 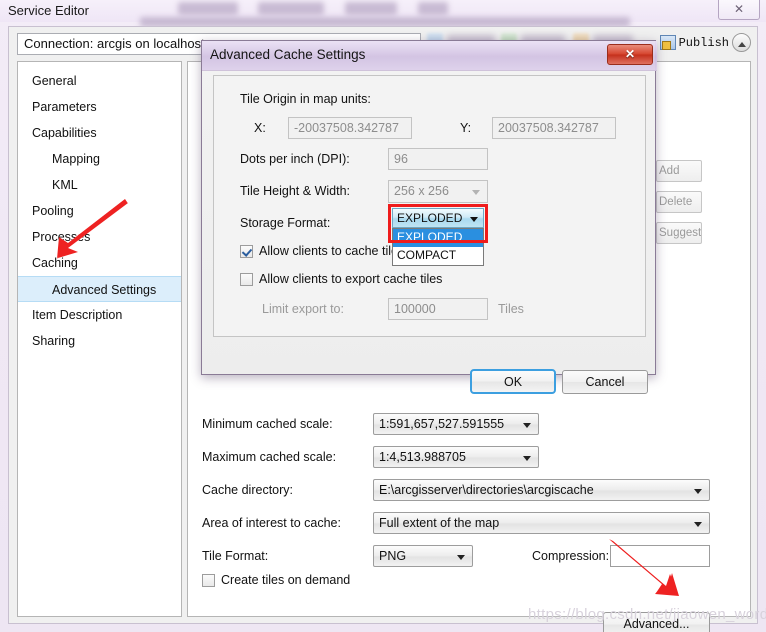 I want to click on menu-blur-customize, so click(x=291, y=8).